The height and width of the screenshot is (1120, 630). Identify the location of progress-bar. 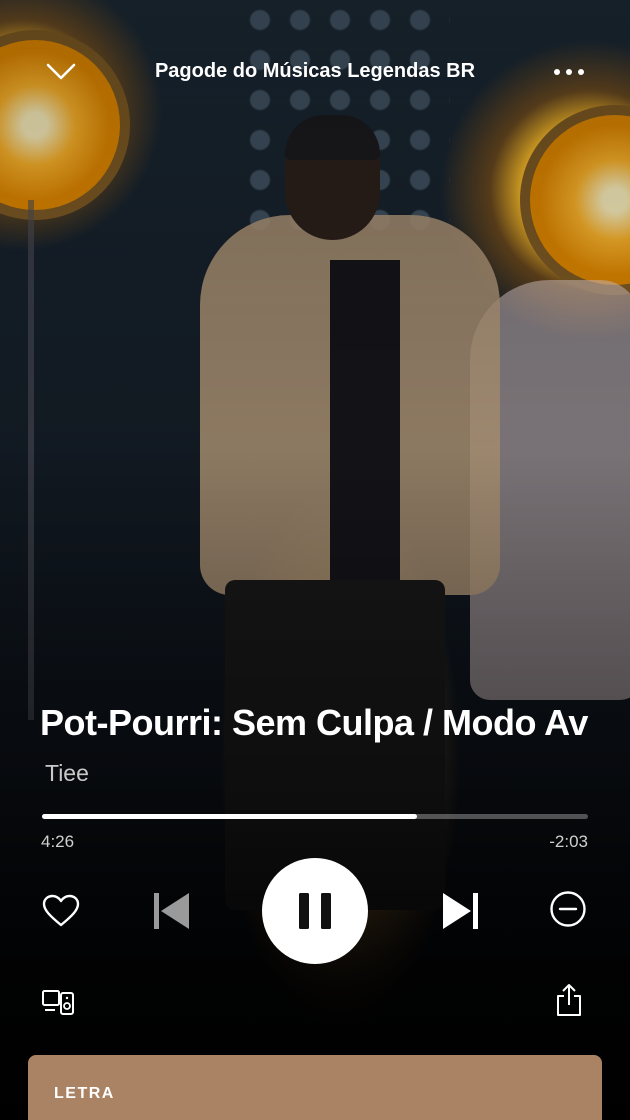
(315, 816).